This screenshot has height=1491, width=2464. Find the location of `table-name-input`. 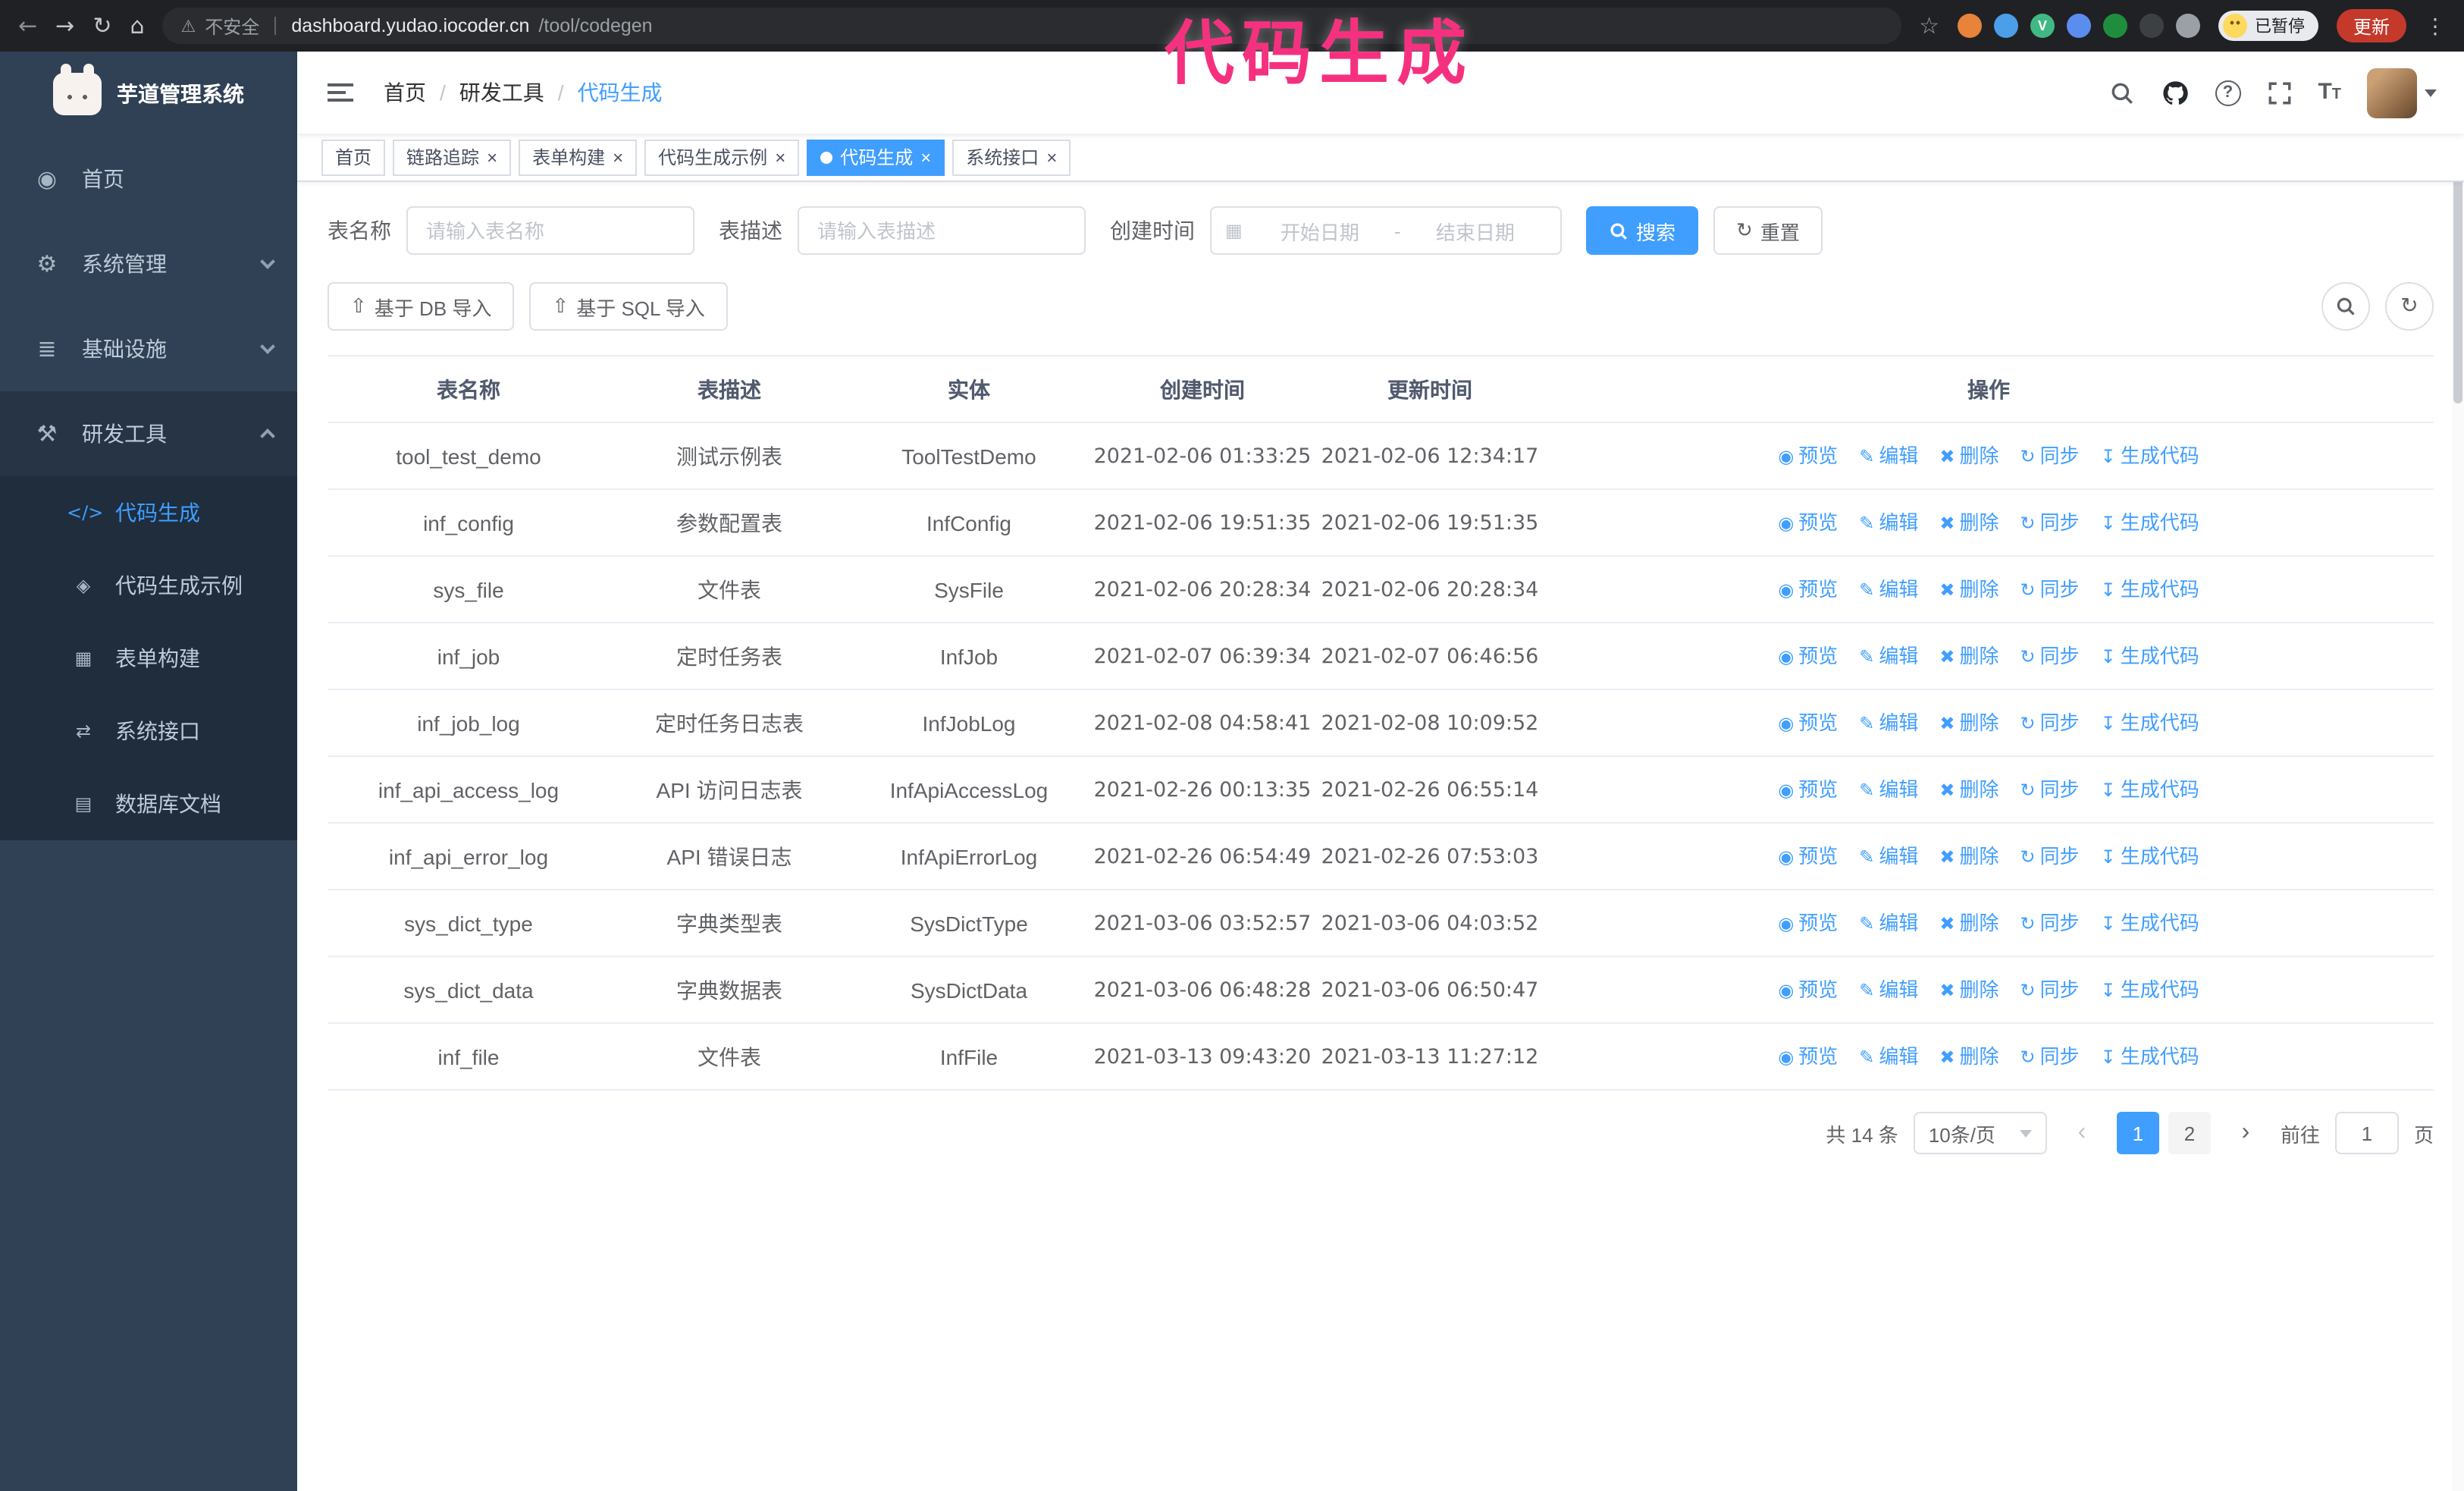

table-name-input is located at coordinates (550, 230).